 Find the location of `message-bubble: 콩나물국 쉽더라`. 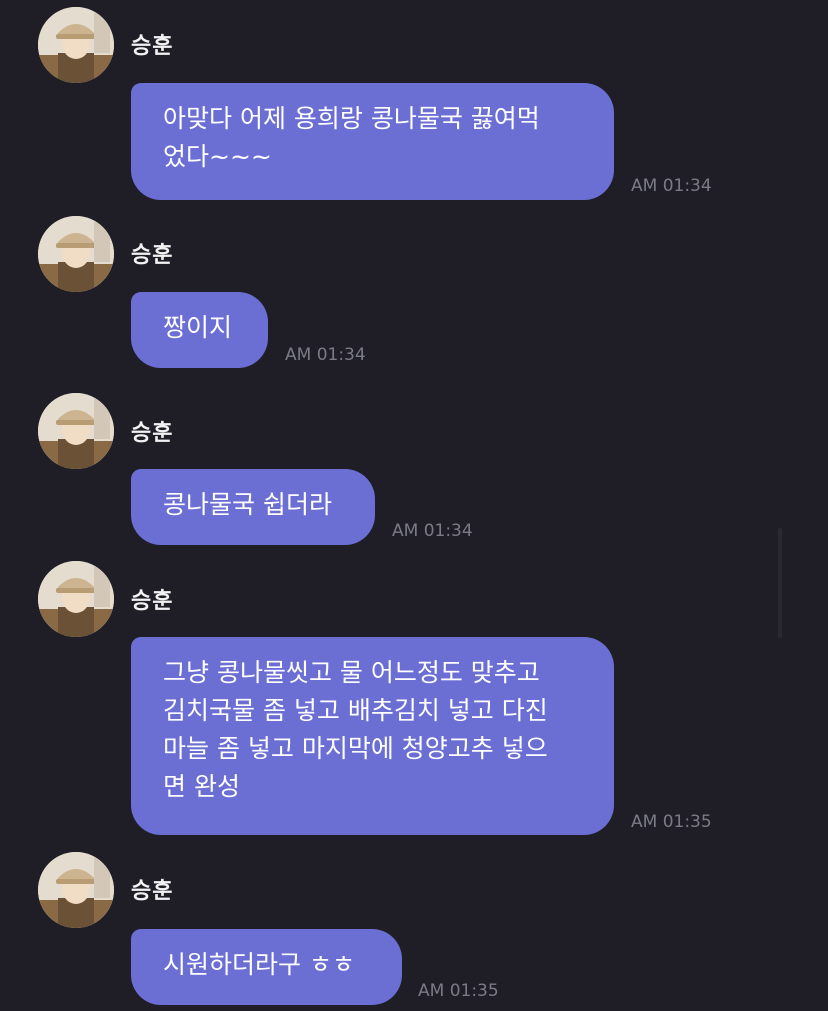

message-bubble: 콩나물국 쉽더라 is located at coordinates (253, 507).